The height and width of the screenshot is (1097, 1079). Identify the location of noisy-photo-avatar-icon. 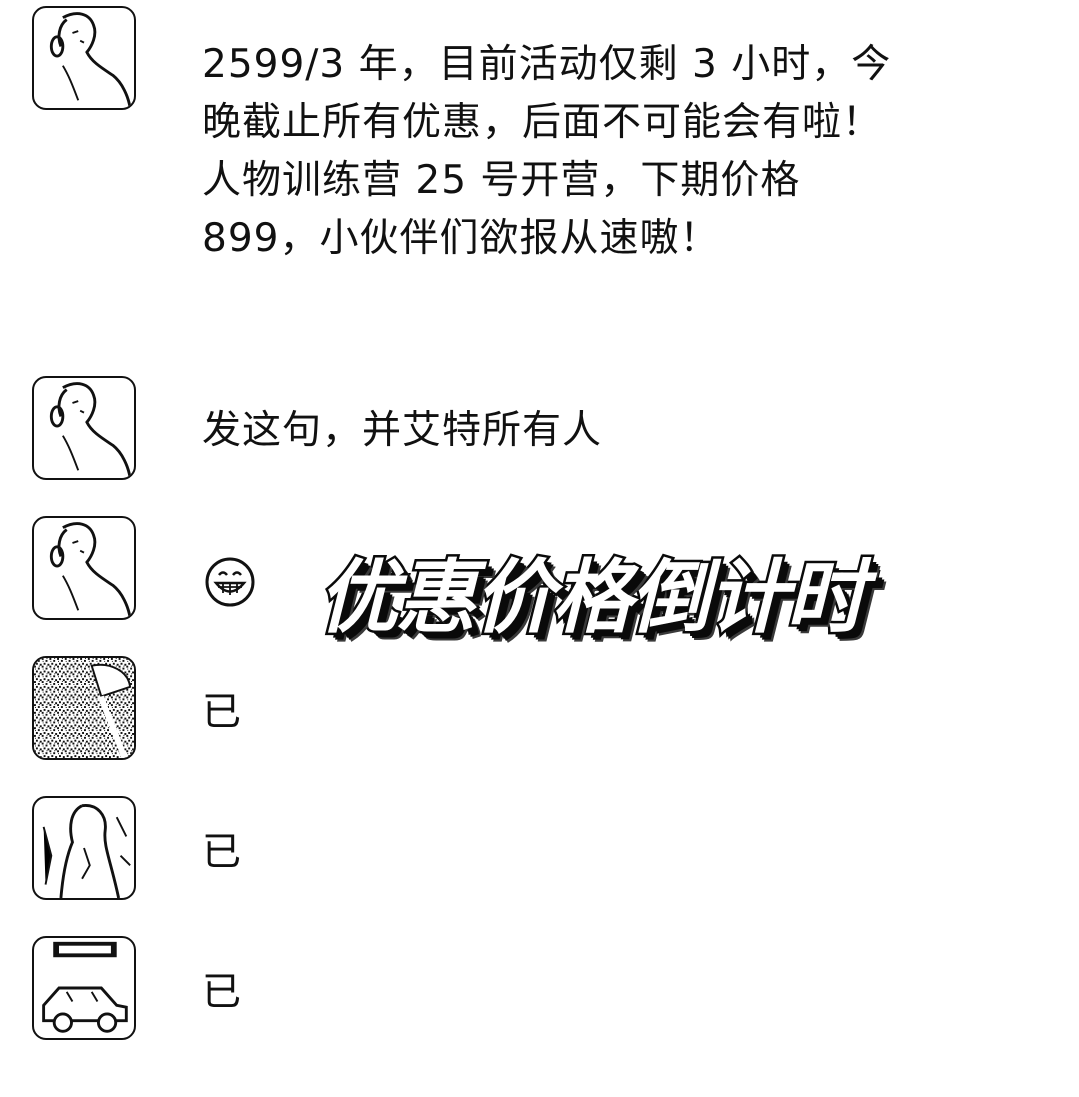
(84, 708).